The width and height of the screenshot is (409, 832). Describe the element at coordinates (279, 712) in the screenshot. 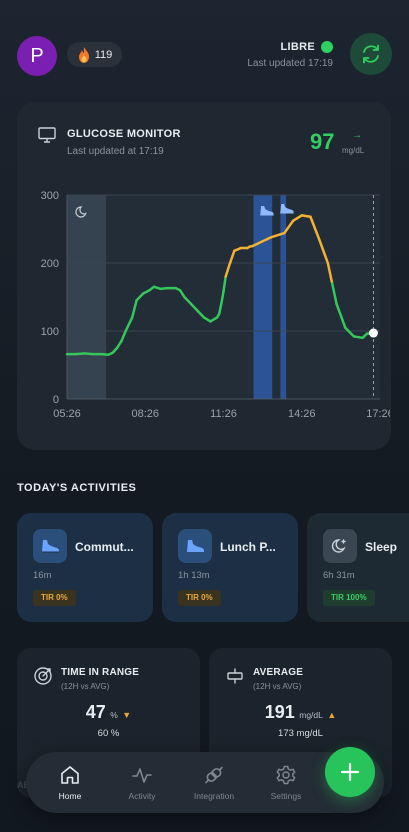

I see `stat-value: 191` at that location.